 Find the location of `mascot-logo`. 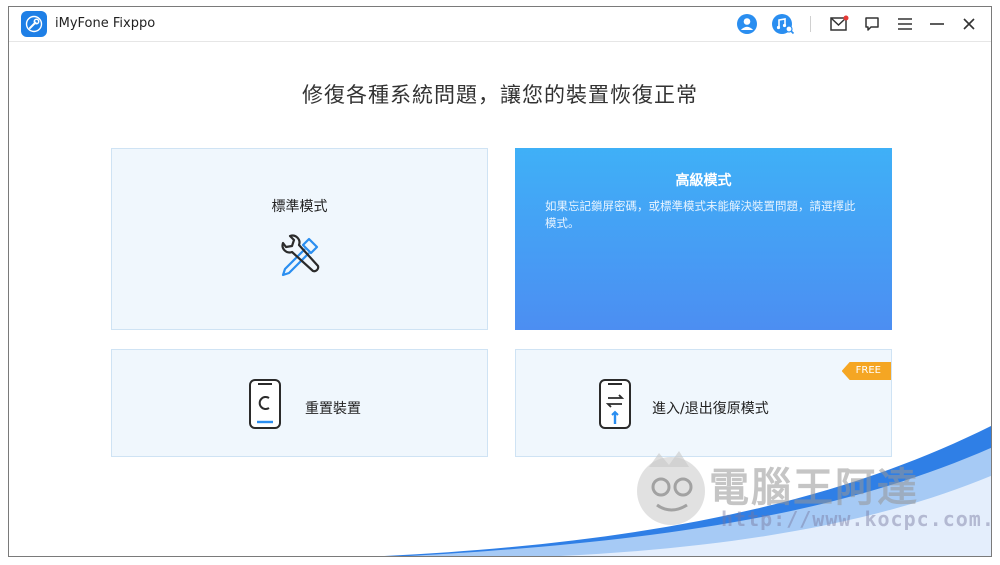

mascot-logo is located at coordinates (670, 487).